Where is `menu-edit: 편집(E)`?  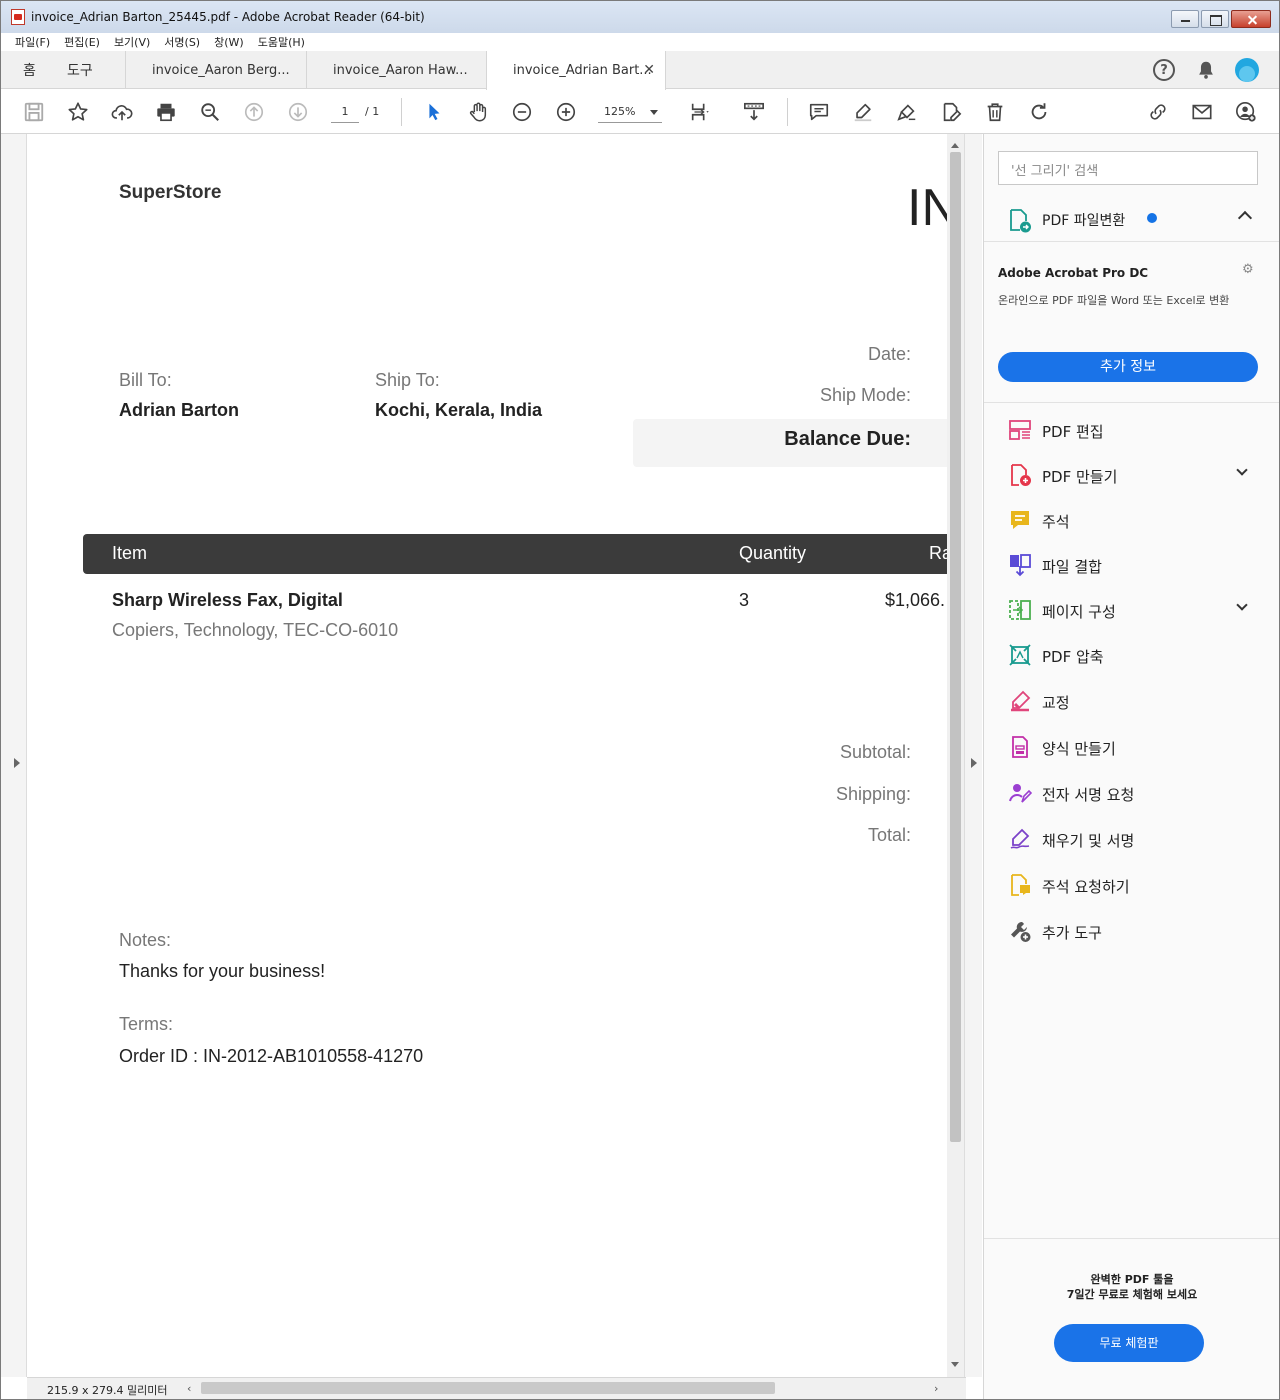 menu-edit: 편집(E) is located at coordinates (82, 42).